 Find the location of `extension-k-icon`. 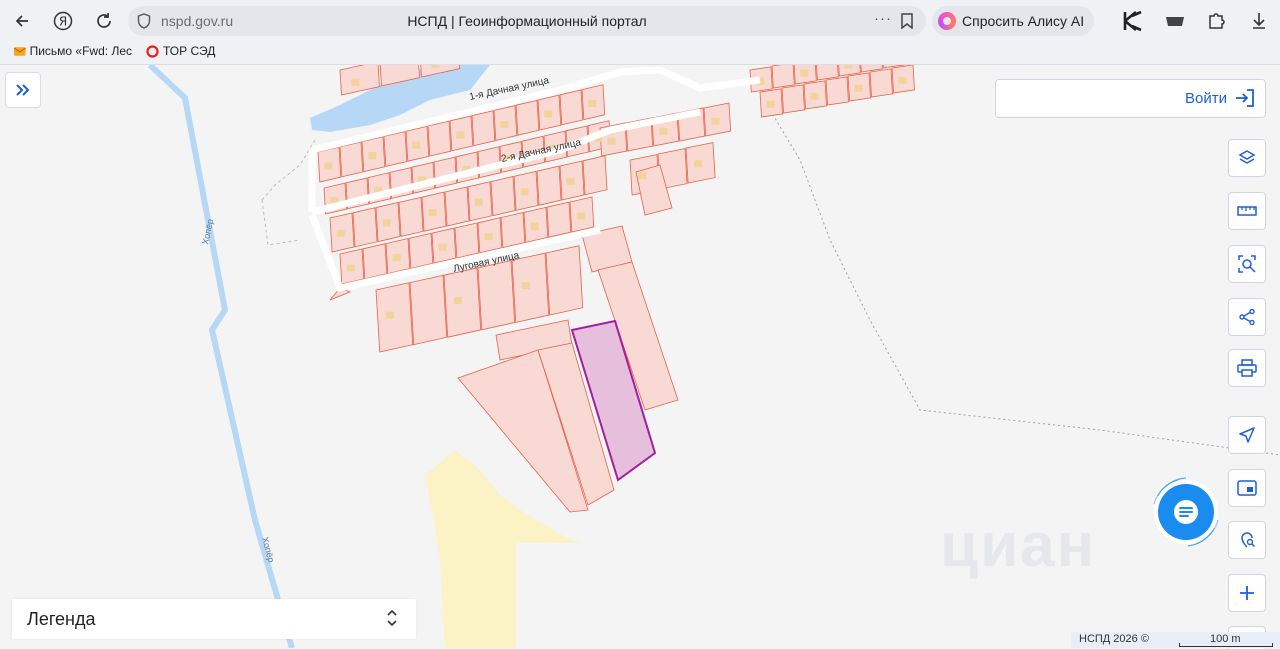

extension-k-icon is located at coordinates (1132, 21).